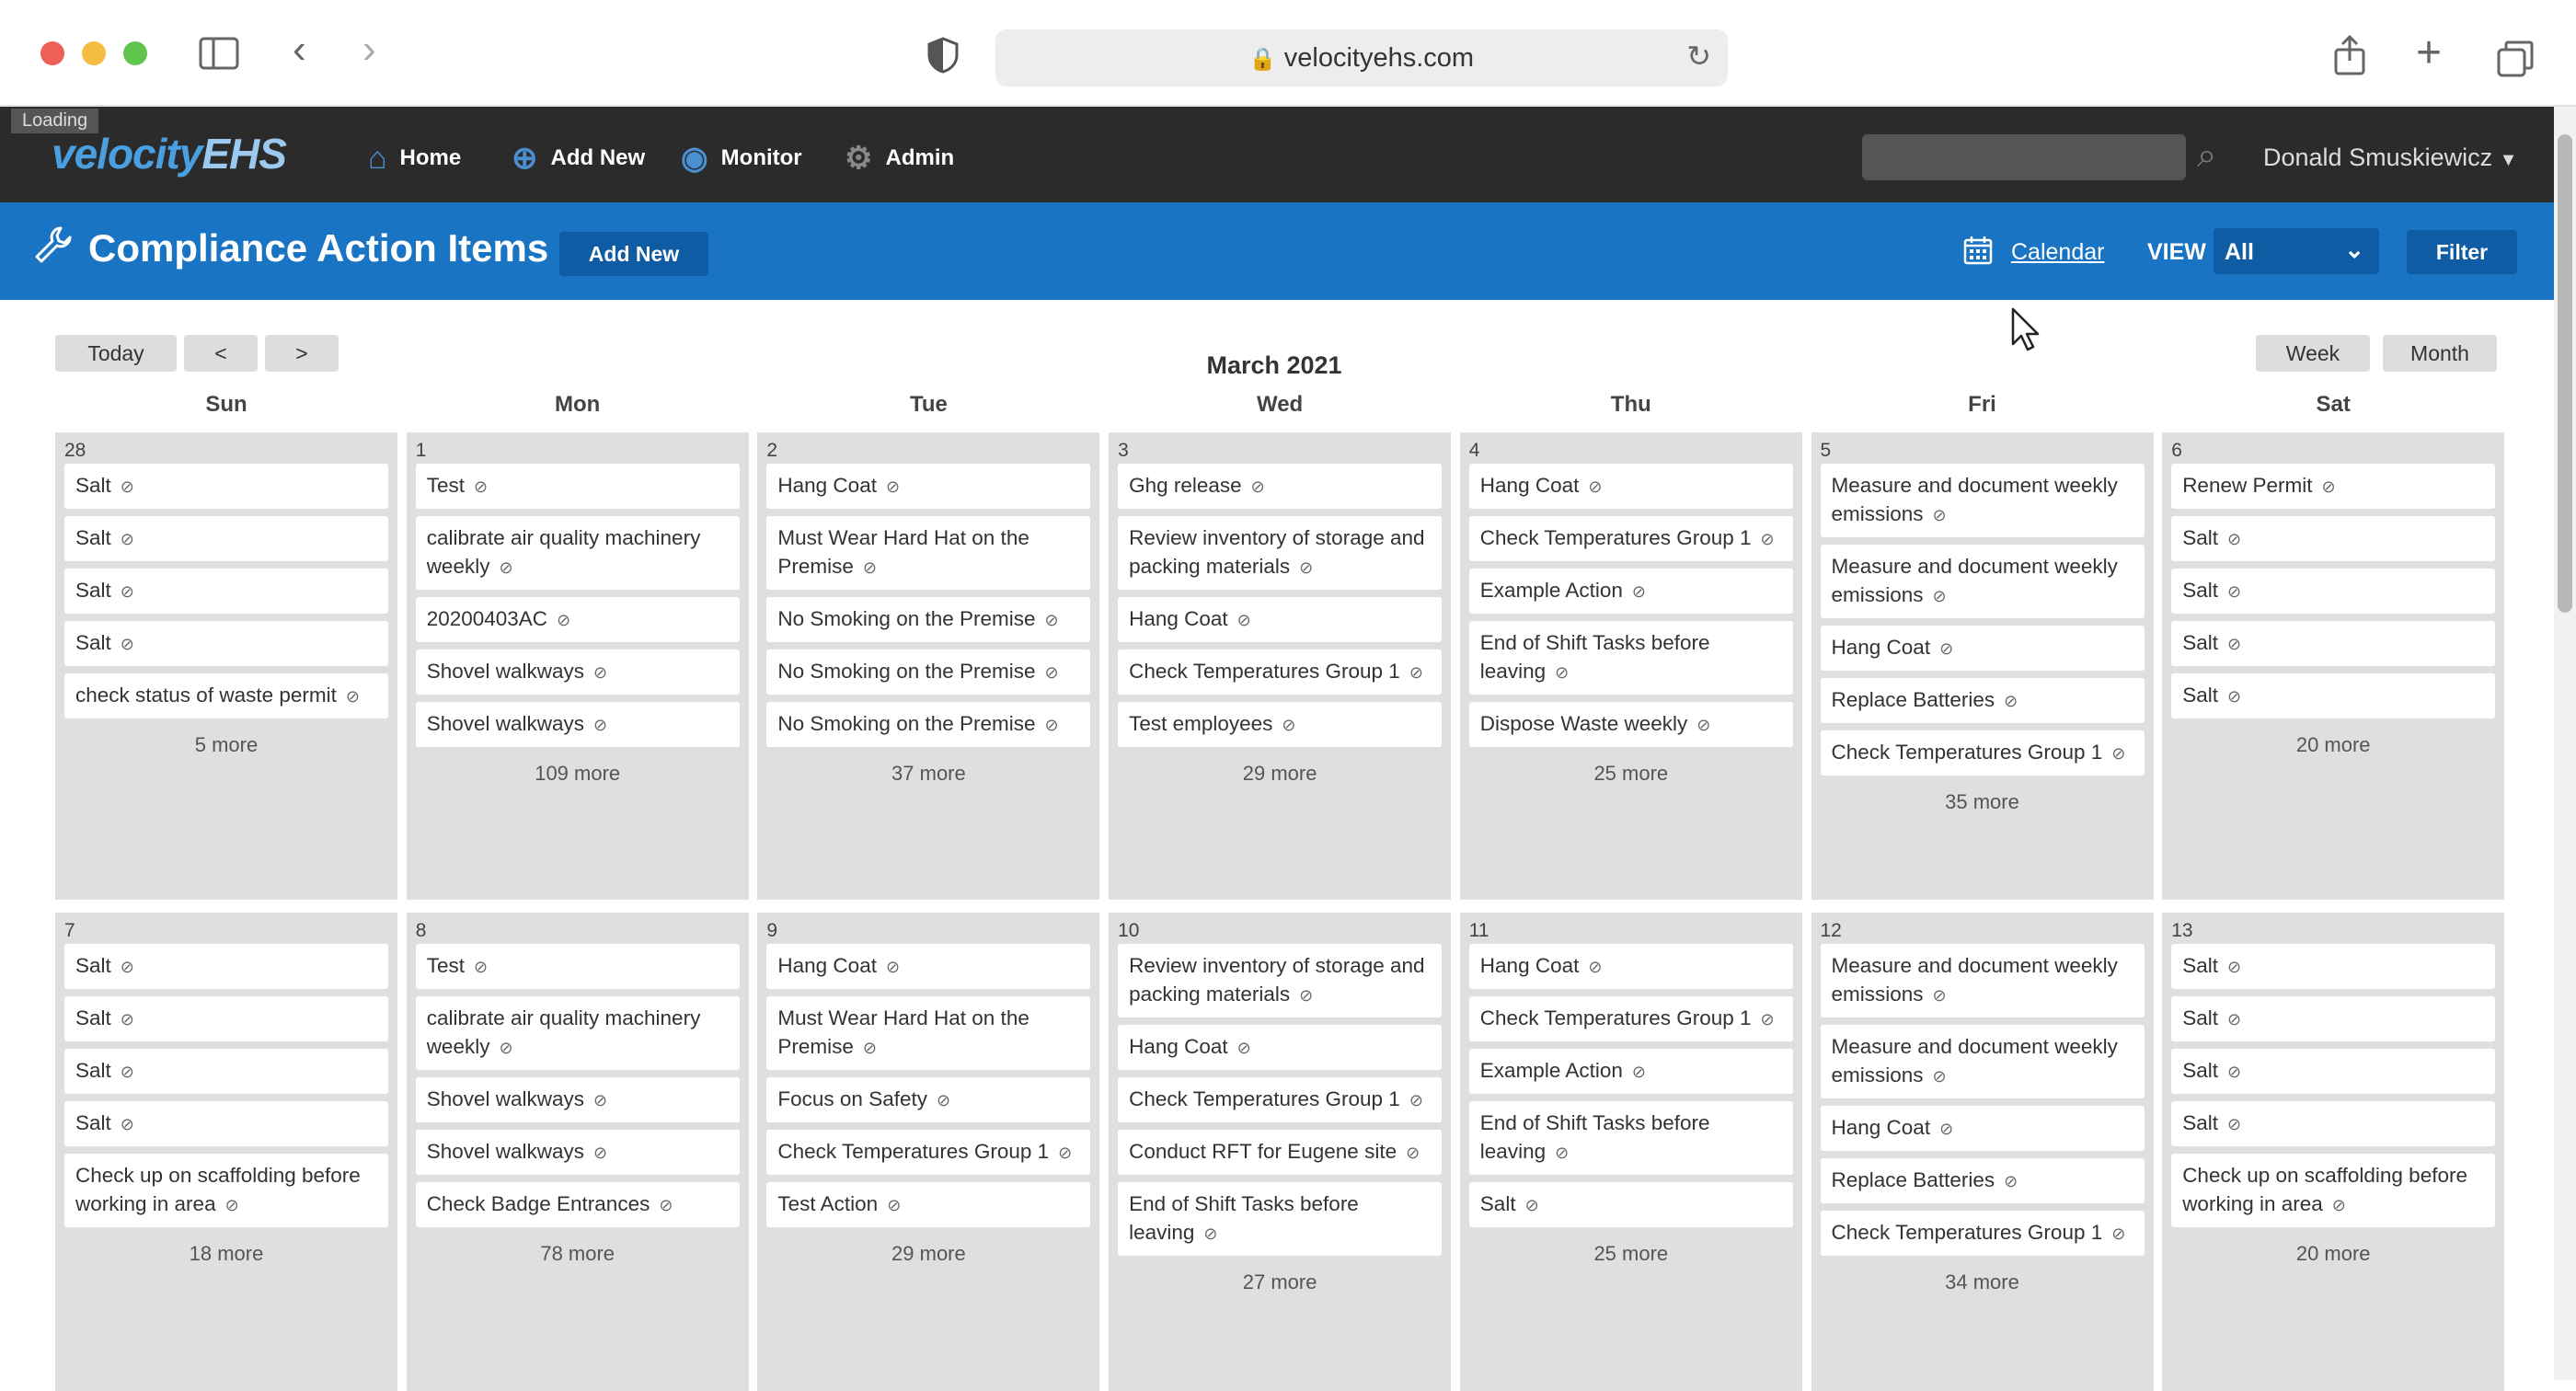 This screenshot has width=2576, height=1391. I want to click on calendar-event: No Smoking on the Premise ⊘, so click(928, 672).